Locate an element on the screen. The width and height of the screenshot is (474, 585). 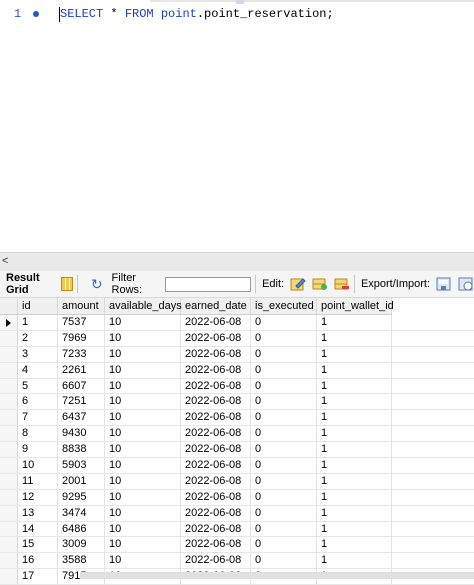
table-row: 10 5903 10 2022-06-08 0 1 is located at coordinates (237, 466).